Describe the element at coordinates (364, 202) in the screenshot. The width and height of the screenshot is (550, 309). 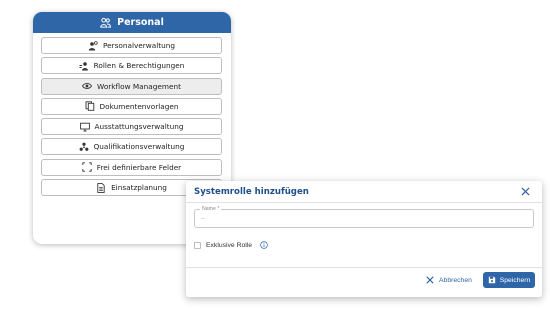
I see `dialog-header-divider` at that location.